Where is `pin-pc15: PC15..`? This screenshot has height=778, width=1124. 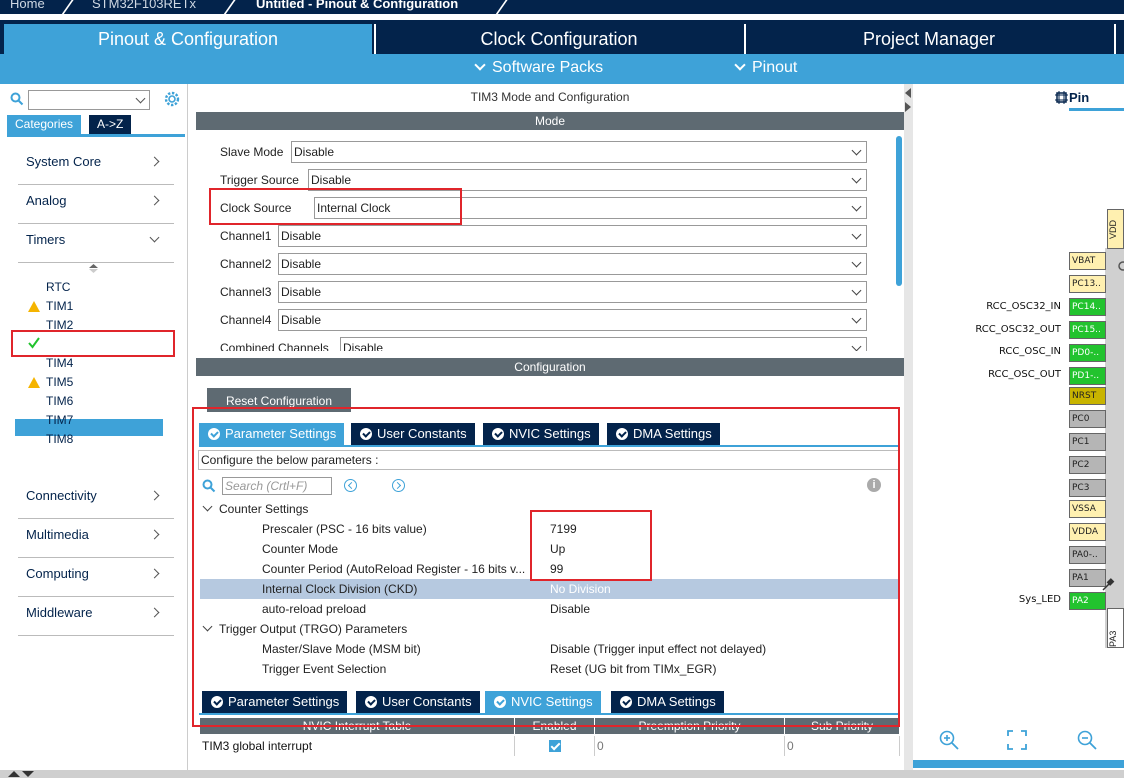 pin-pc15: PC15.. is located at coordinates (1087, 330).